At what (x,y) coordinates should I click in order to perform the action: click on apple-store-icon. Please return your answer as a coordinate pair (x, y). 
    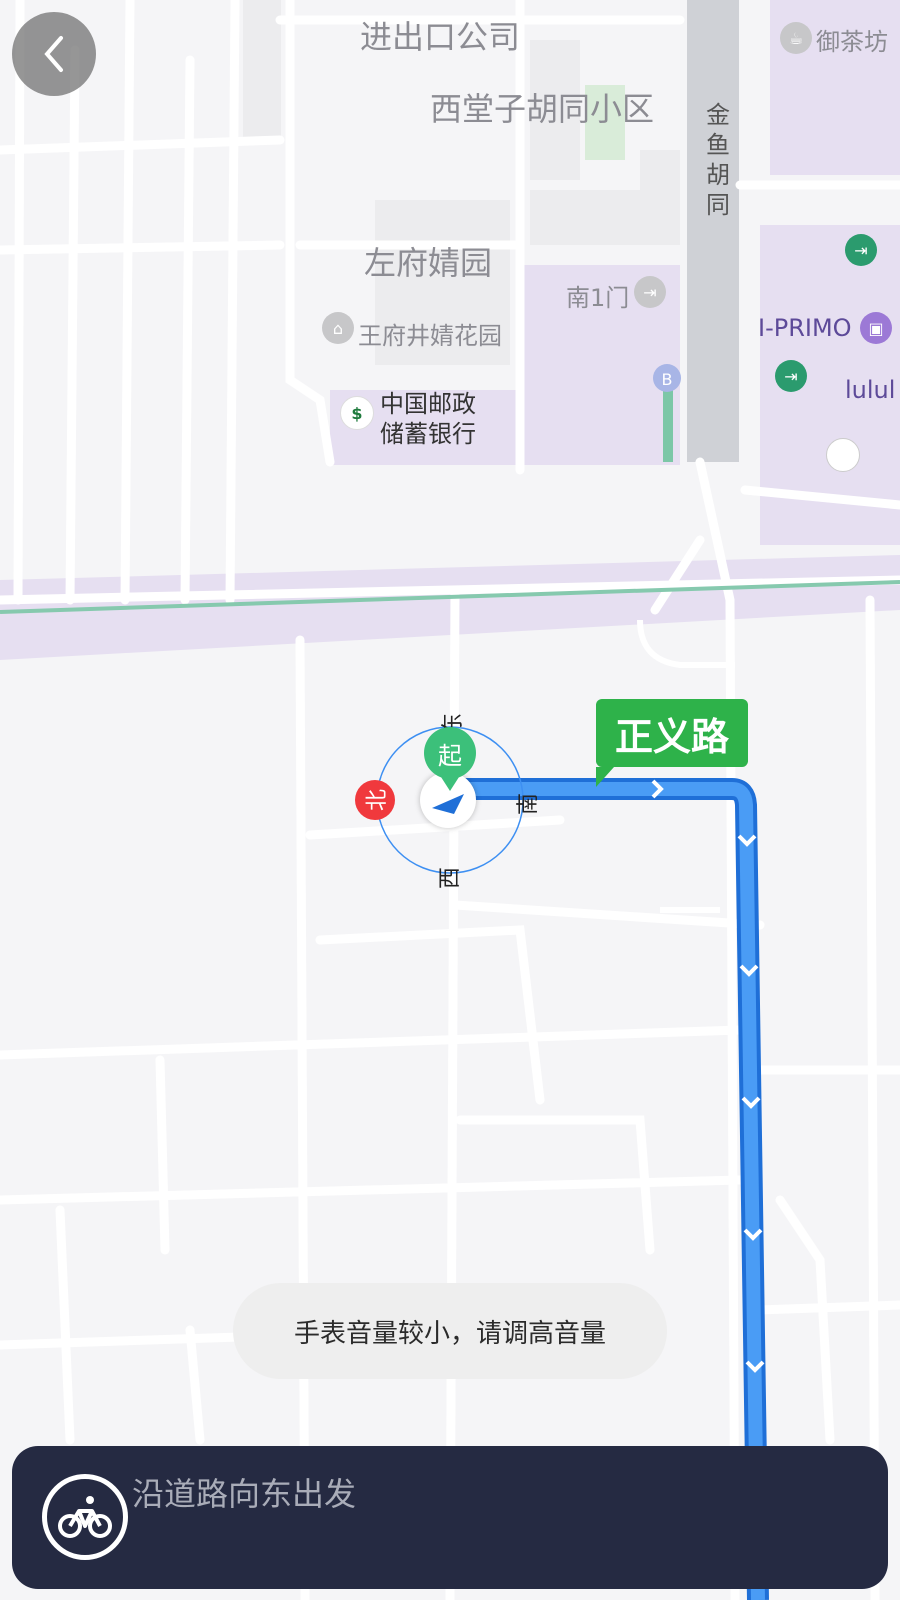
    Looking at the image, I should click on (843, 455).